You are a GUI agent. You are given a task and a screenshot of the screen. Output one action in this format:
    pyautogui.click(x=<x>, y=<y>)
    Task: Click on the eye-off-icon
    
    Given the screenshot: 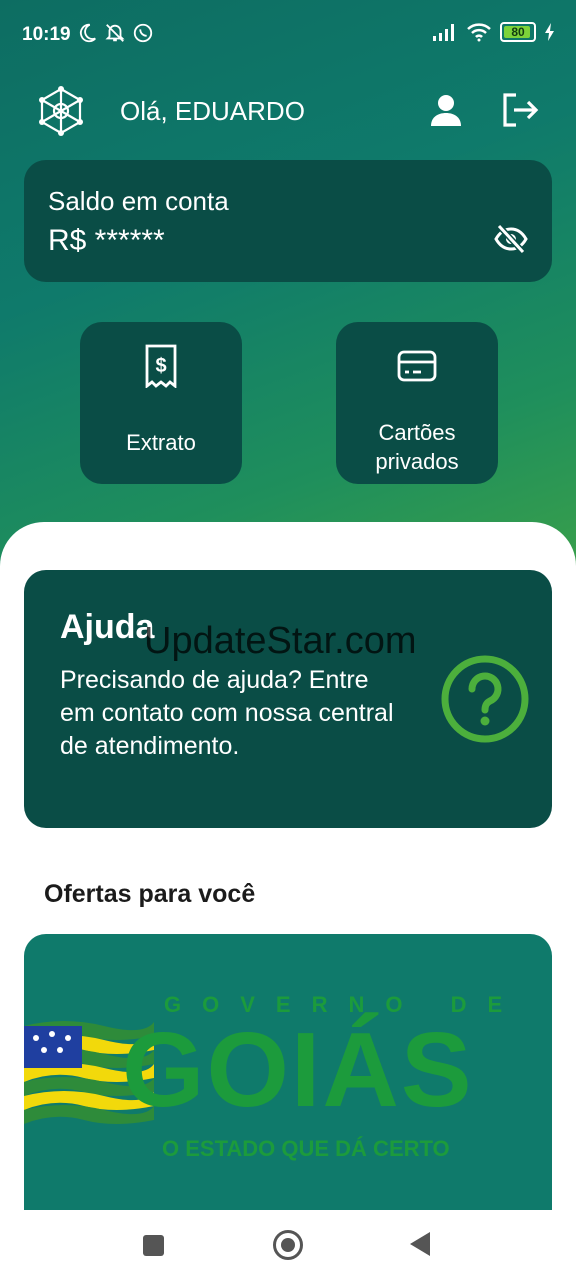 What is the action you would take?
    pyautogui.click(x=511, y=239)
    